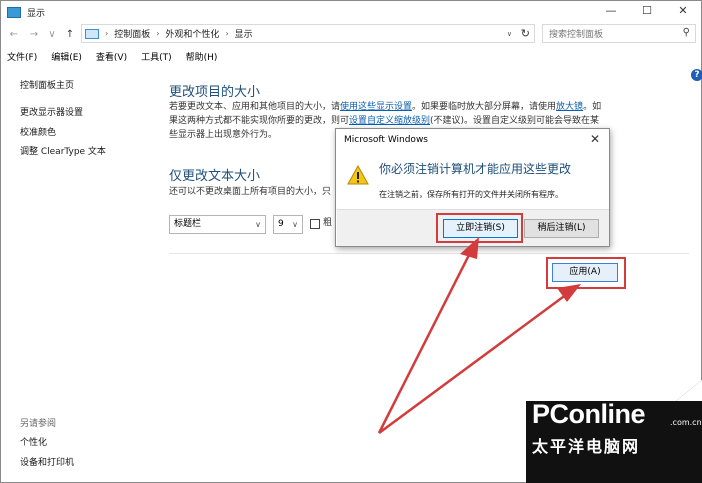 This screenshot has height=483, width=702. I want to click on watermark-corner, so click(614, 431).